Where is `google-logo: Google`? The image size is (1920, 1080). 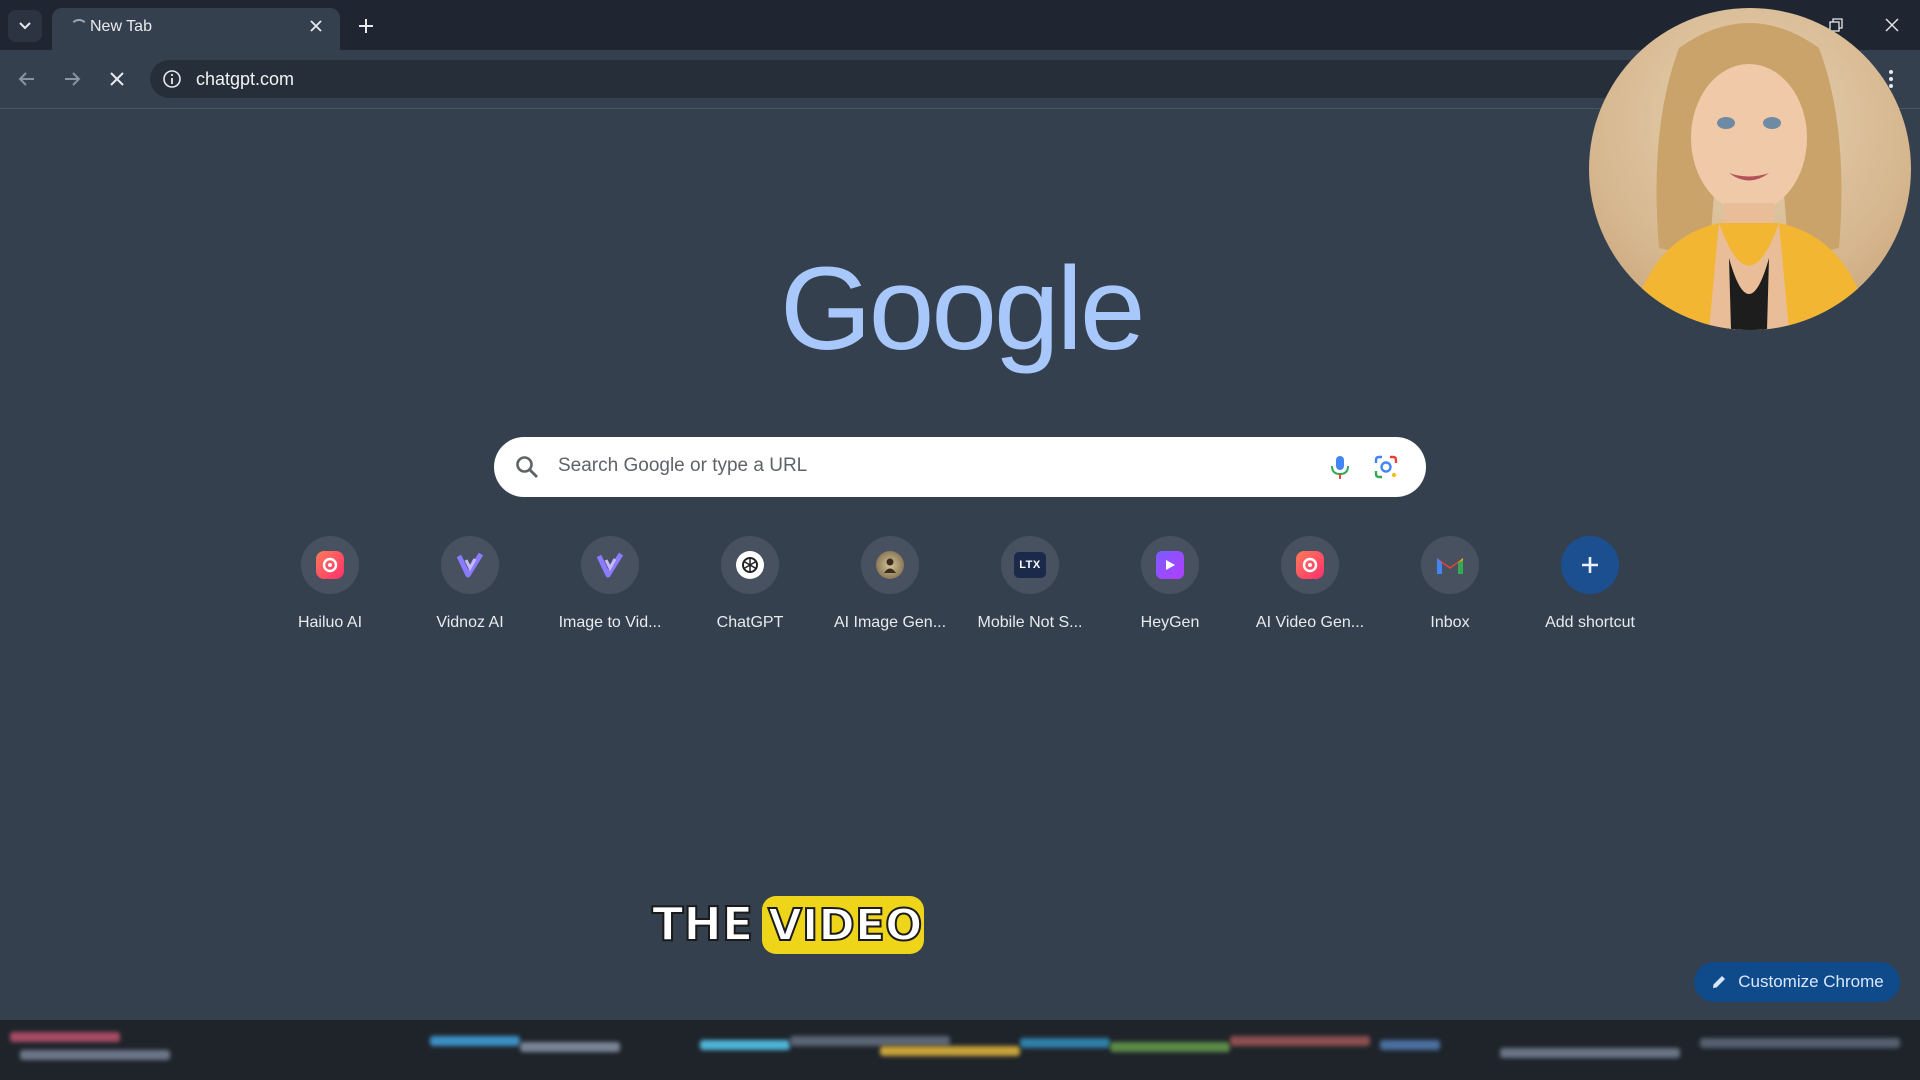 google-logo: Google is located at coordinates (963, 309).